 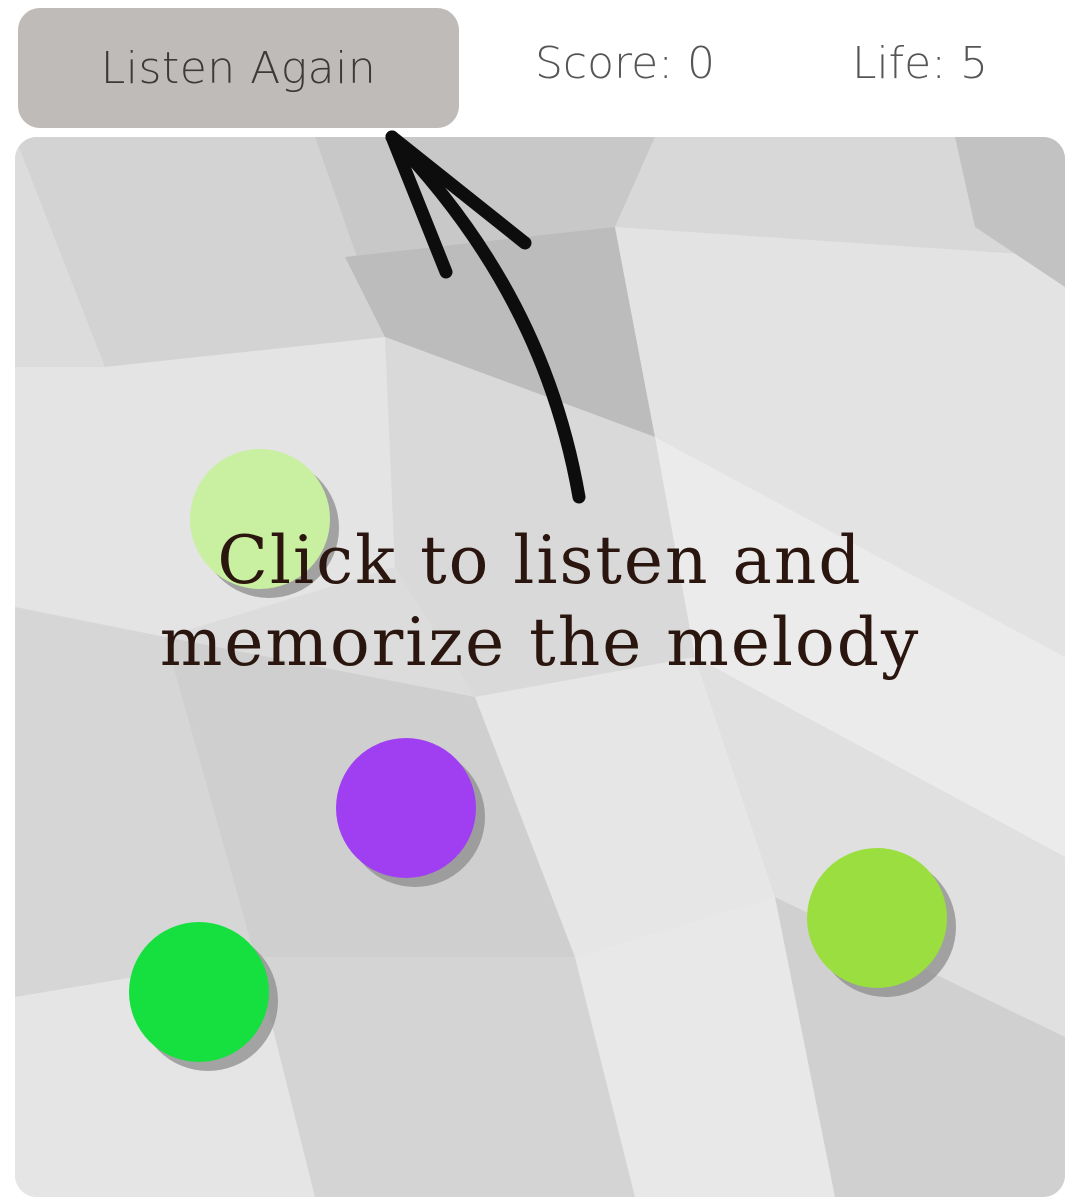 What do you see at coordinates (406, 808) in the screenshot?
I see `pad-purple` at bounding box center [406, 808].